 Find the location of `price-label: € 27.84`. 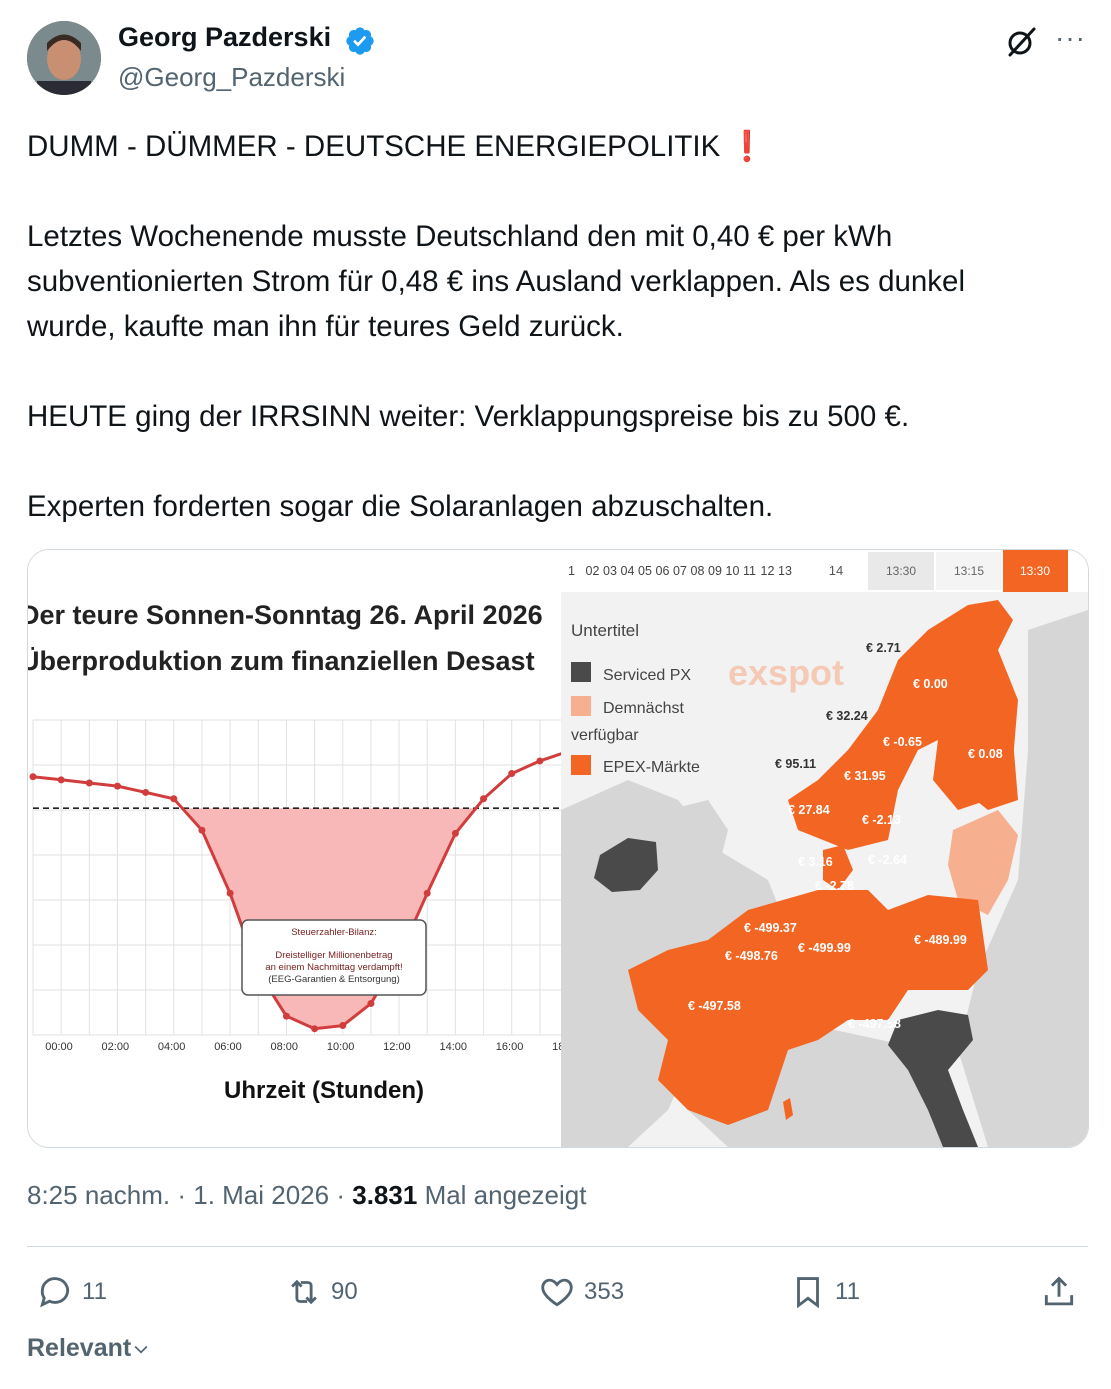

price-label: € 27.84 is located at coordinates (809, 810).